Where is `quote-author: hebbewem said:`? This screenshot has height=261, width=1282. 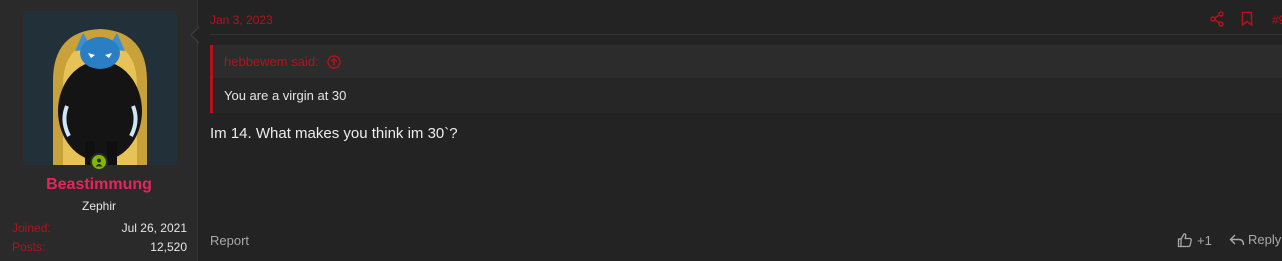 quote-author: hebbewem said: is located at coordinates (271, 61).